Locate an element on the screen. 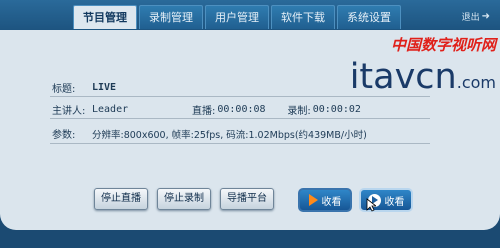 The image size is (500, 248). brand-com: .com is located at coordinates (476, 82).